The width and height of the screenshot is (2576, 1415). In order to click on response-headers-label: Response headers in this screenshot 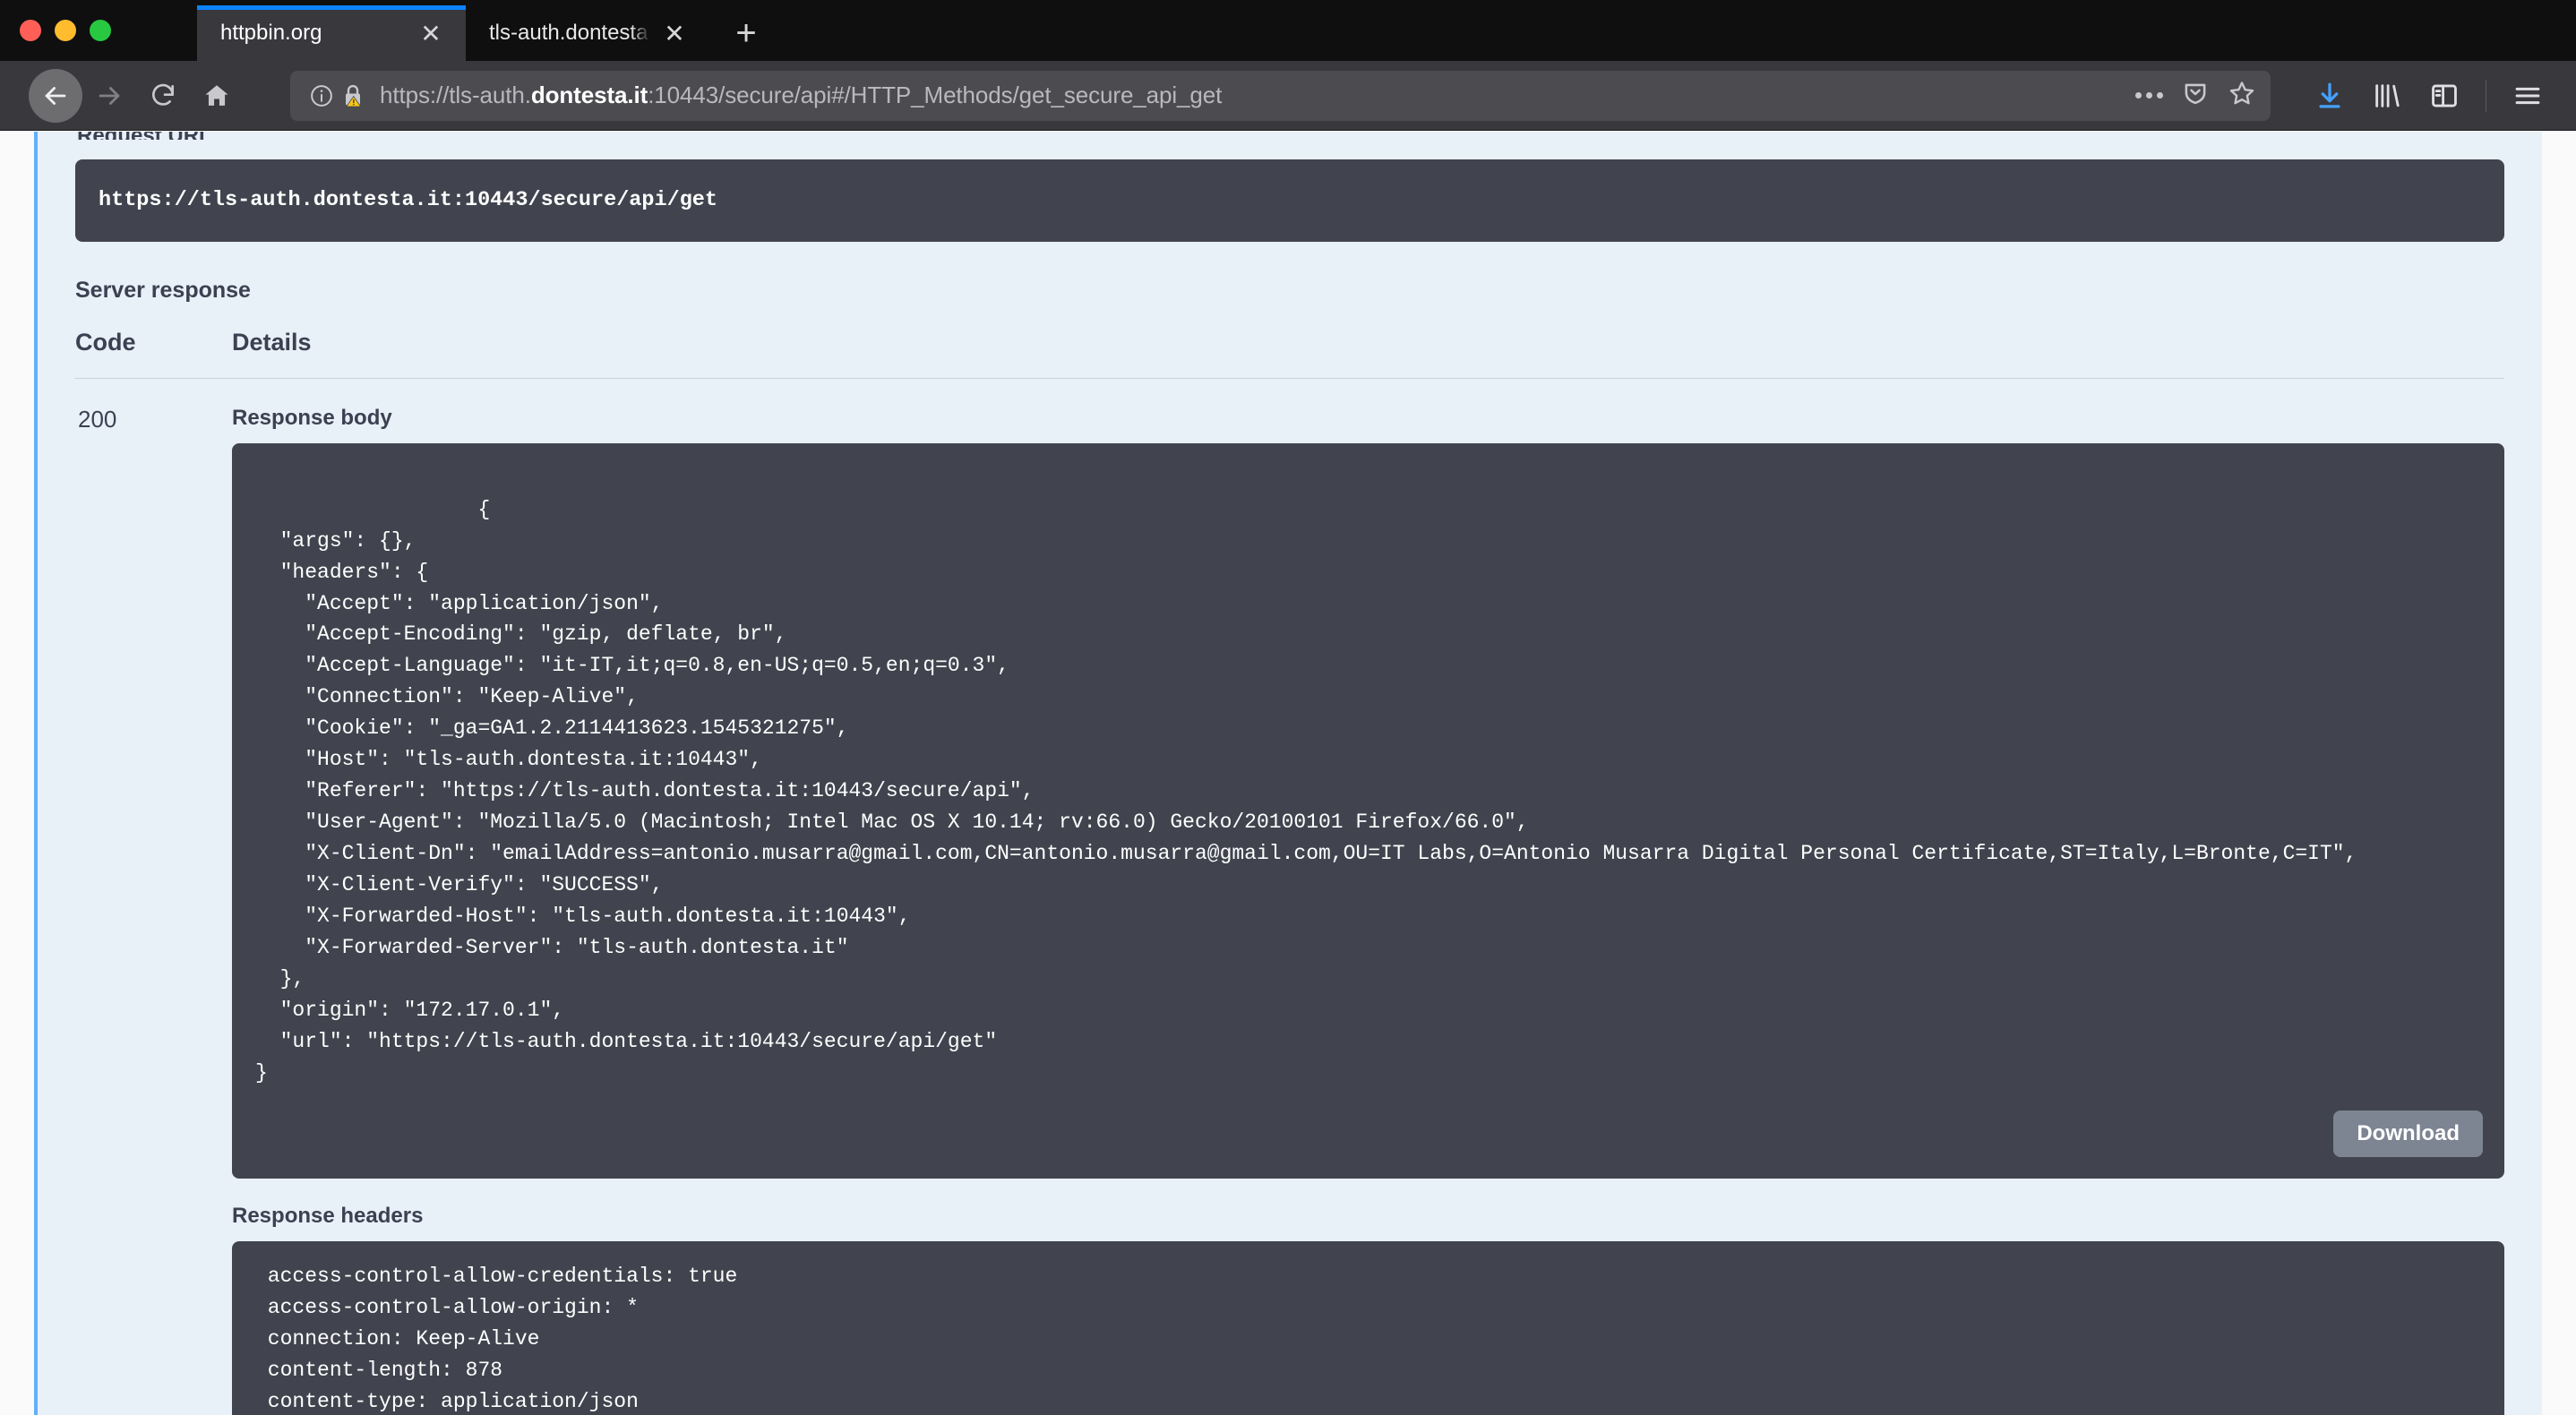, I will do `click(328, 1215)`.